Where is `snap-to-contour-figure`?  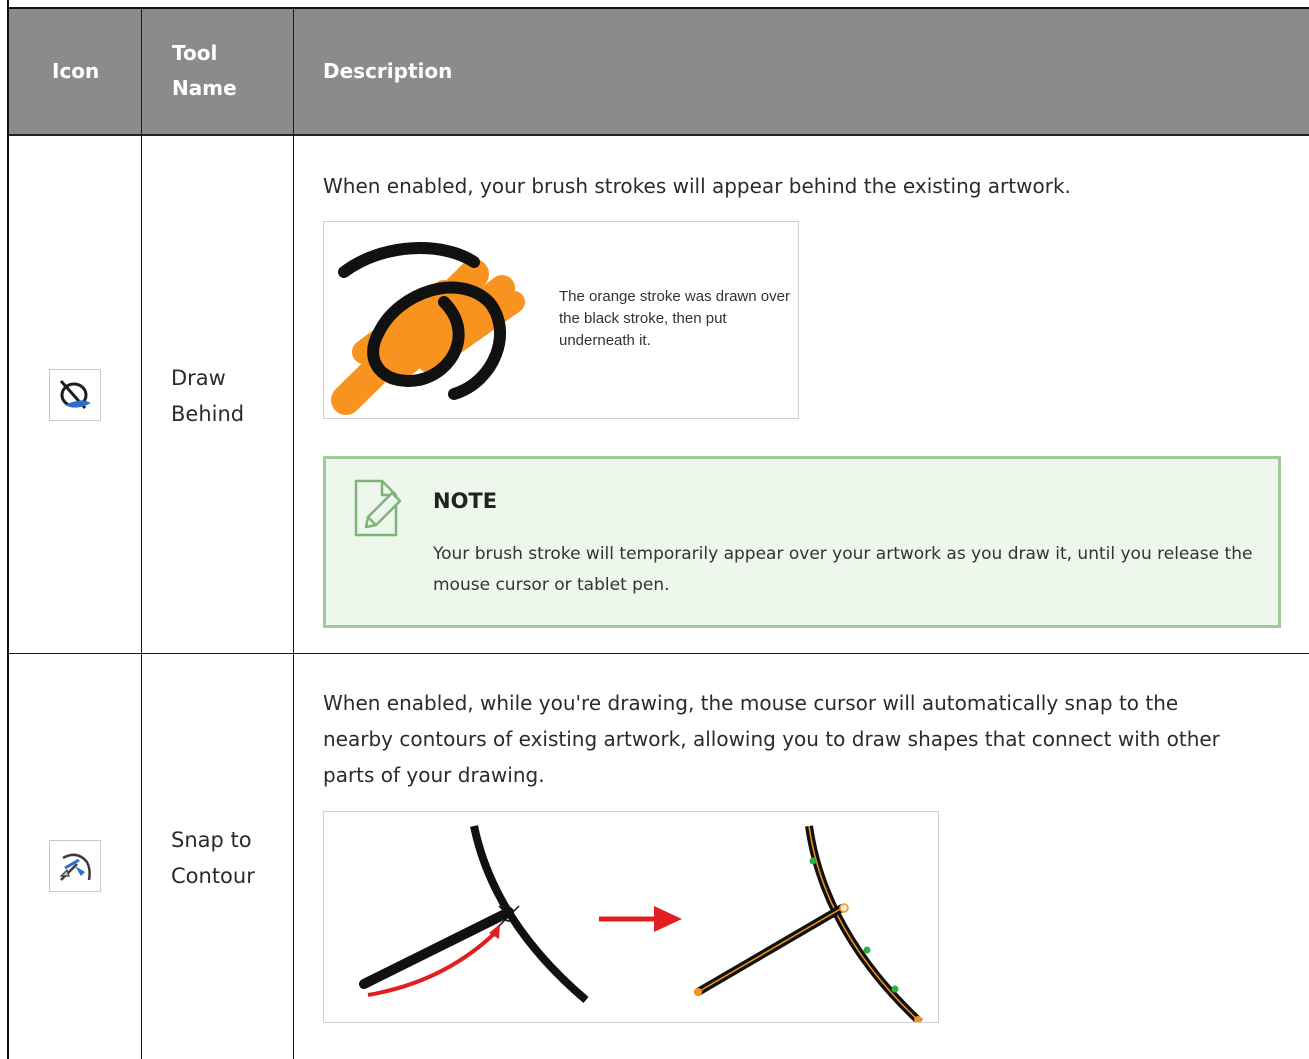
snap-to-contour-figure is located at coordinates (631, 917).